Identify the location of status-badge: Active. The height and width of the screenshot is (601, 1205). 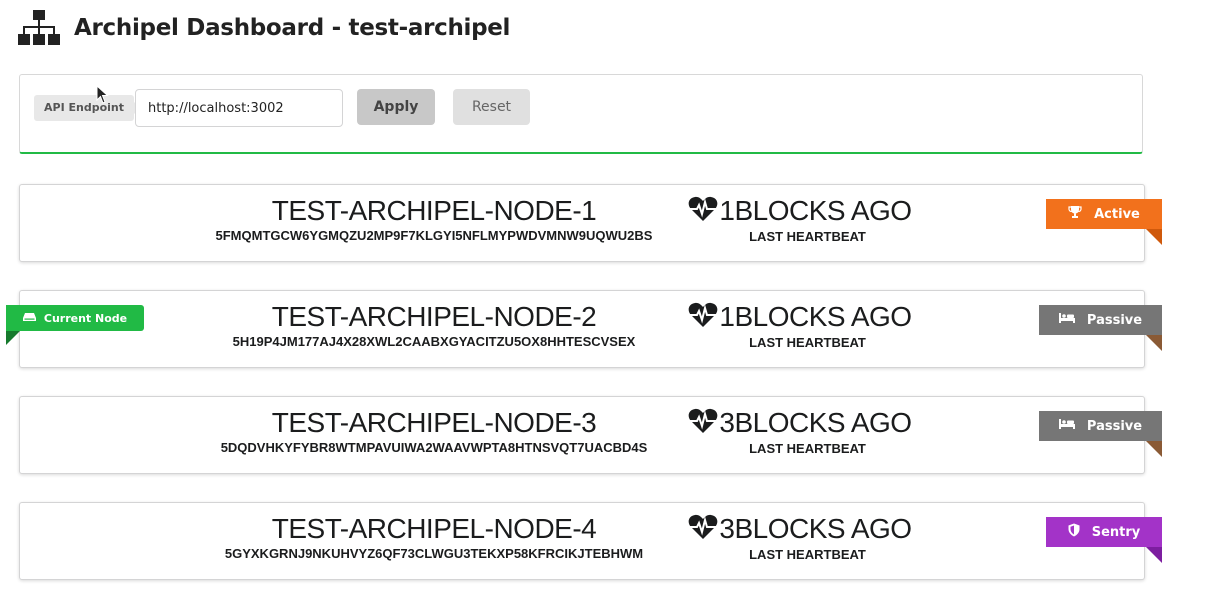
(1104, 222).